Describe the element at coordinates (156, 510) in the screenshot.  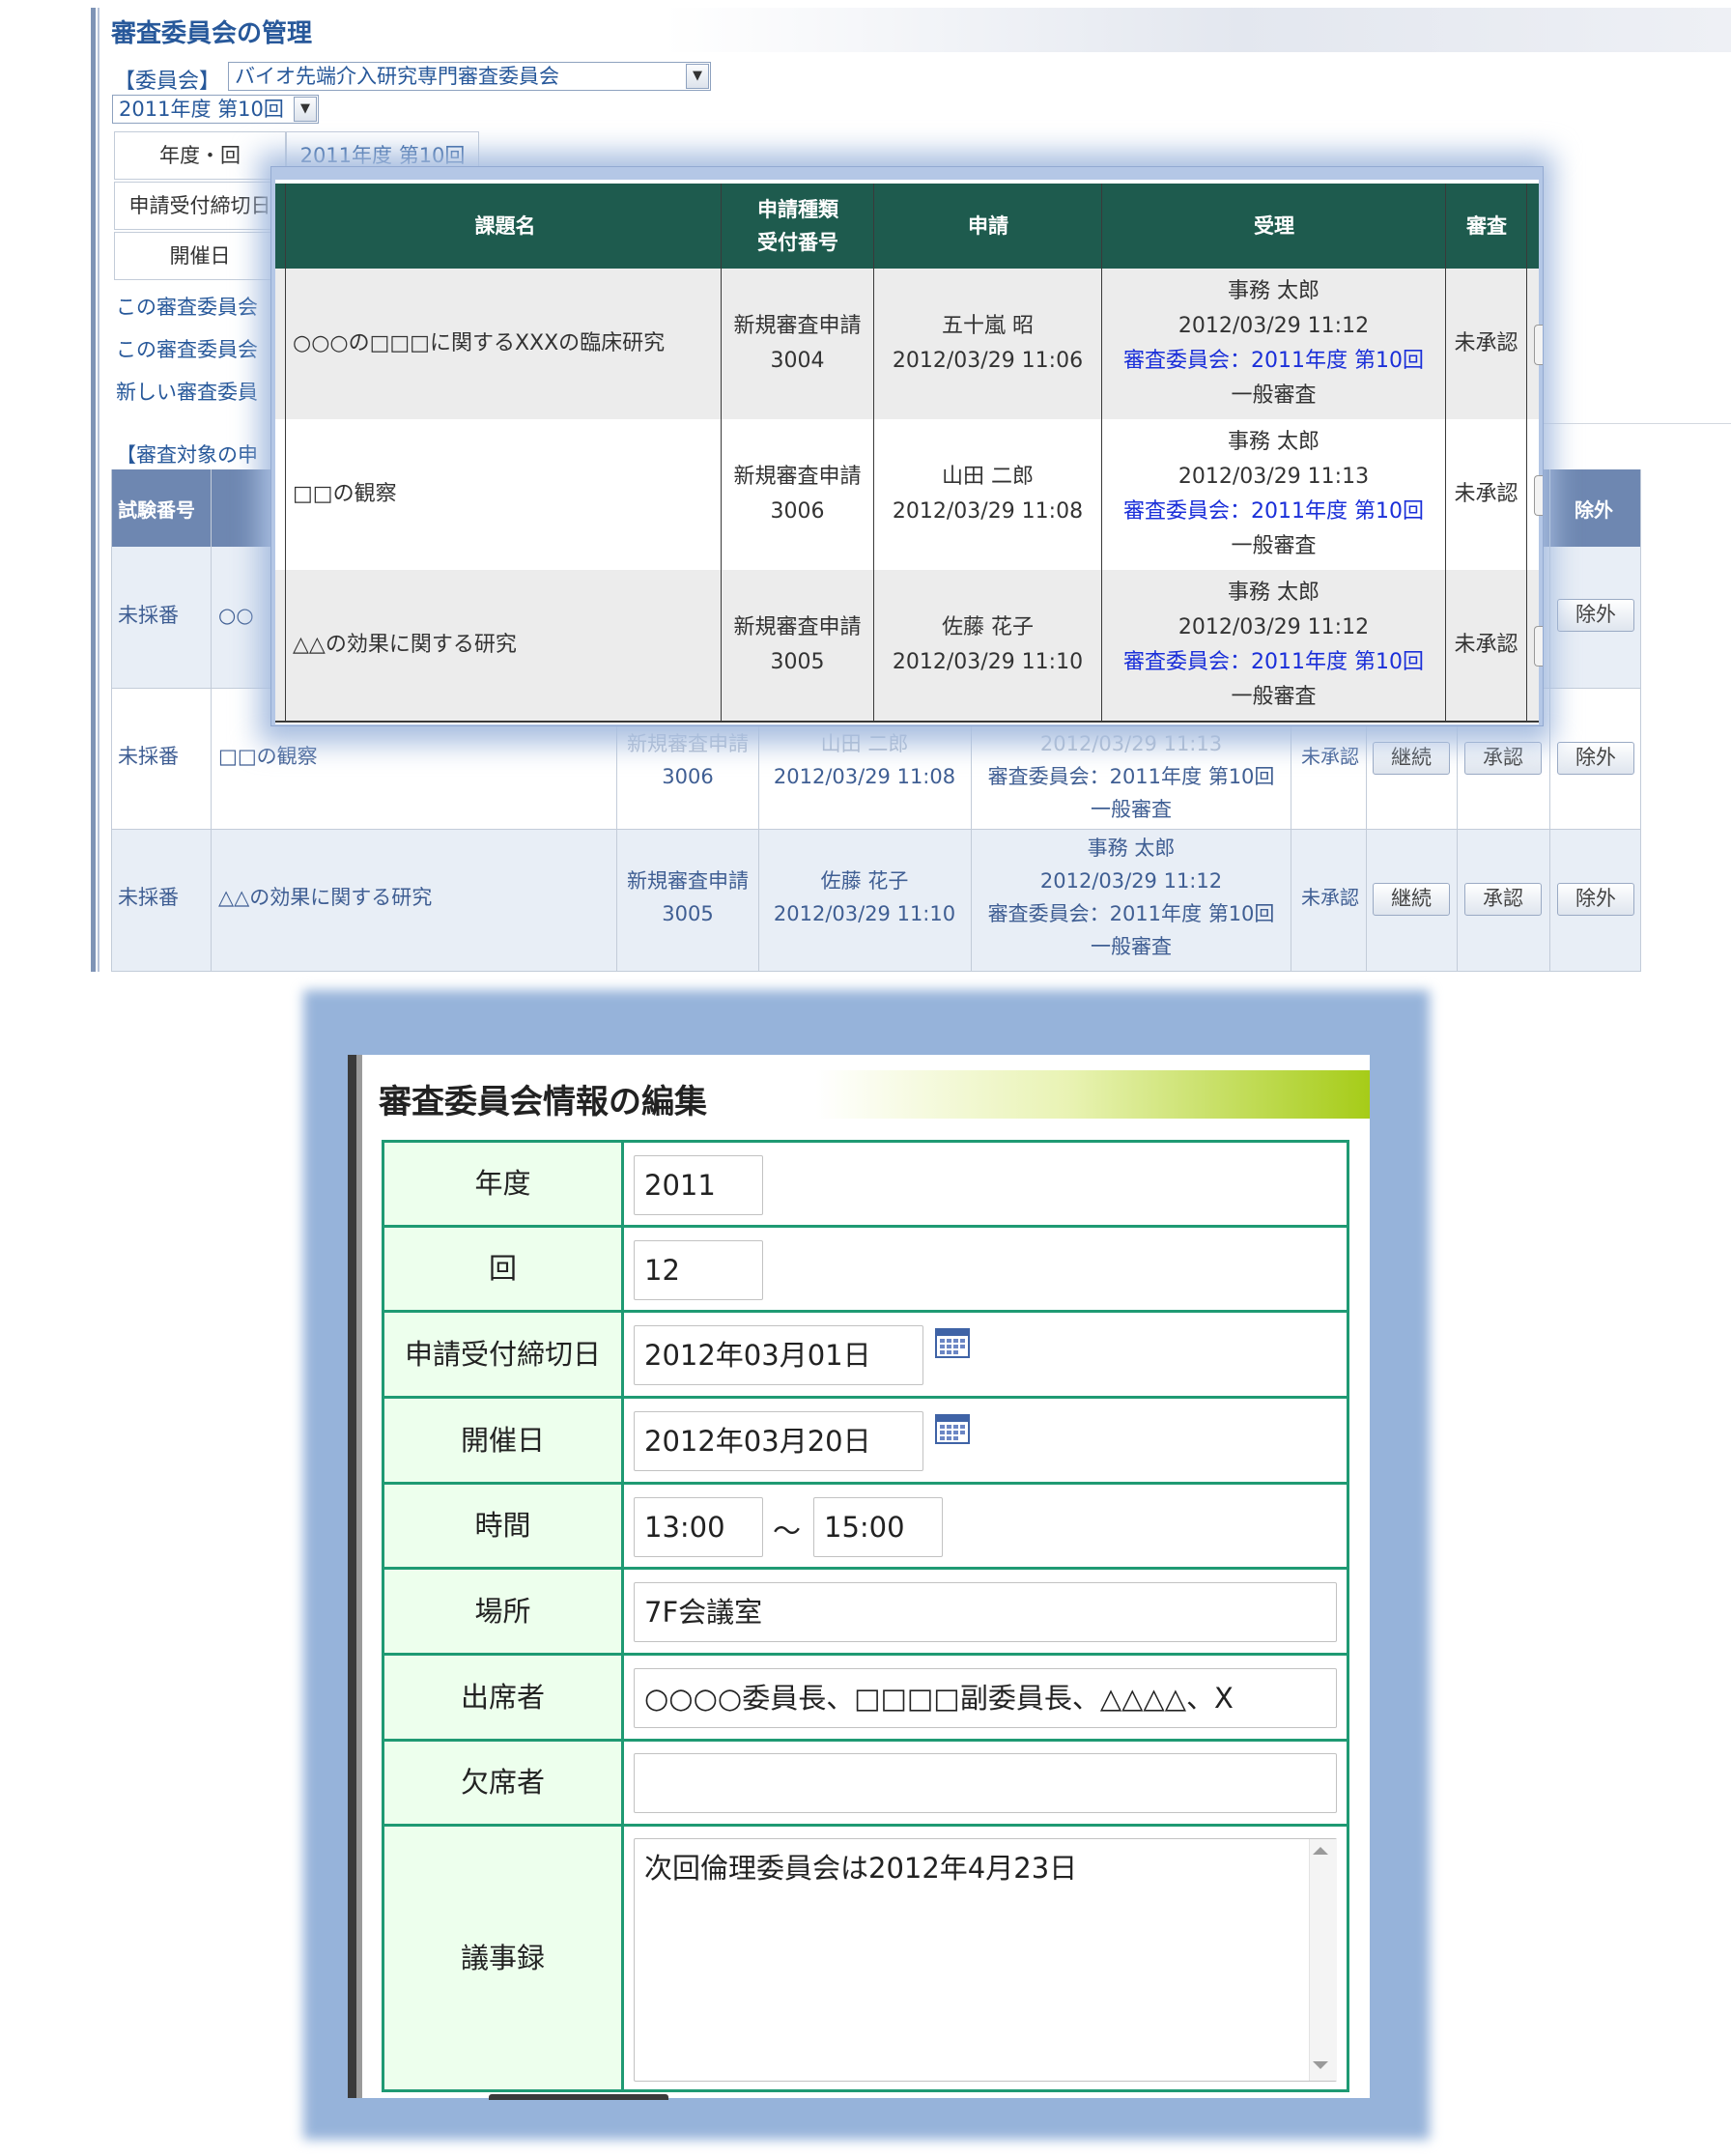
I see `header-trial-no: 試験番号` at that location.